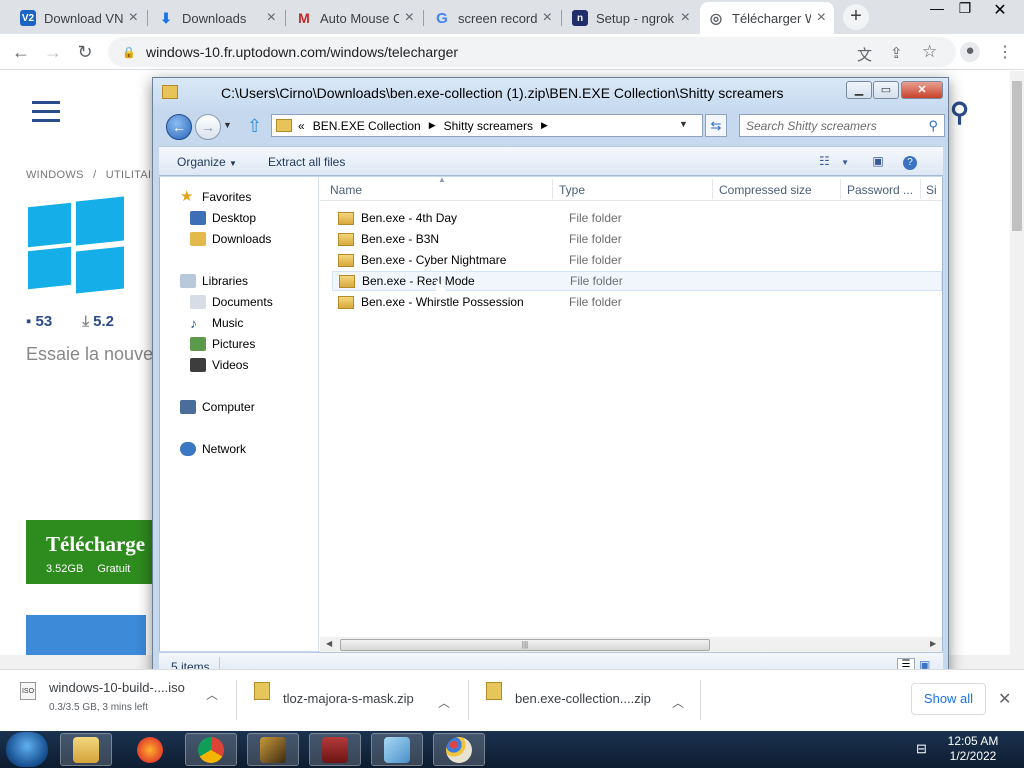 The height and width of the screenshot is (768, 1024). What do you see at coordinates (1017, 363) in the screenshot?
I see `page-vertical-scrollbar` at bounding box center [1017, 363].